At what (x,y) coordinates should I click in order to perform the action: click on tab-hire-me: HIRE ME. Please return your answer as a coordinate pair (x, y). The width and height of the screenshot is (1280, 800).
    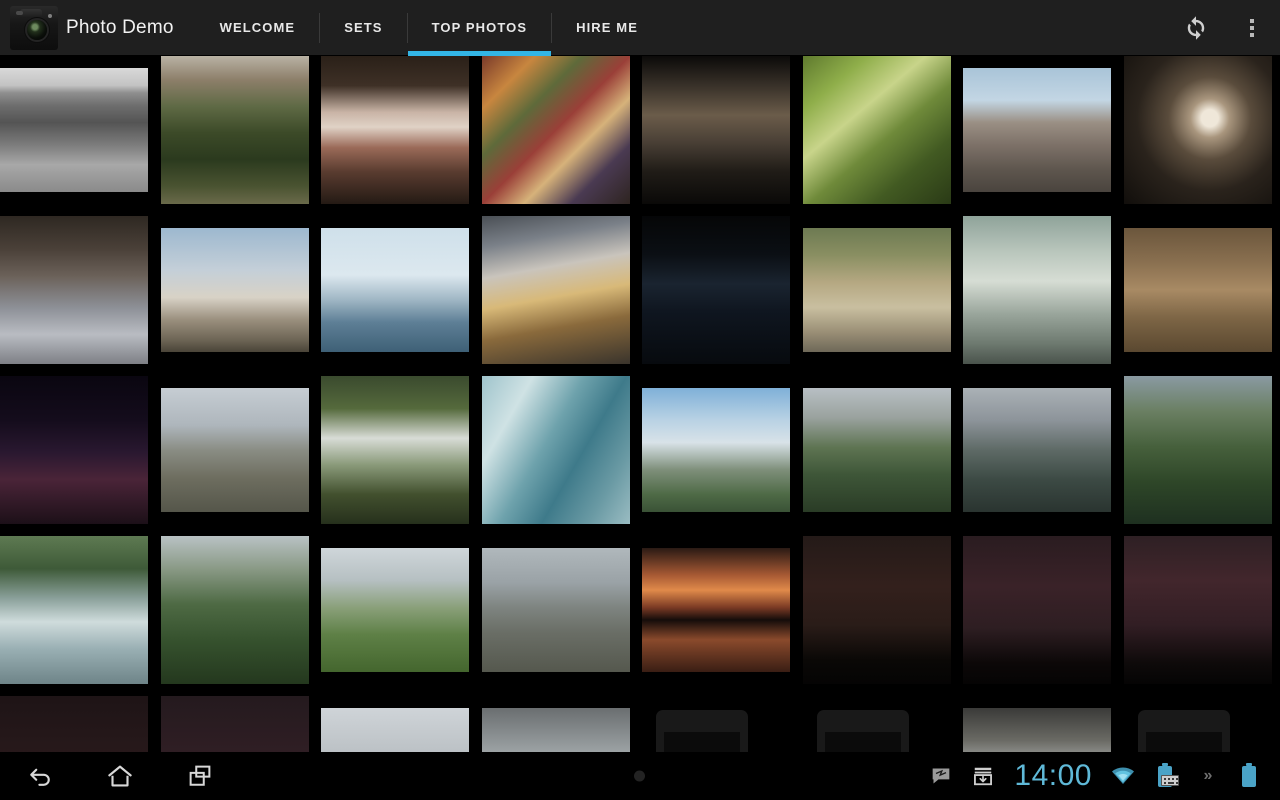
    Looking at the image, I should click on (607, 28).